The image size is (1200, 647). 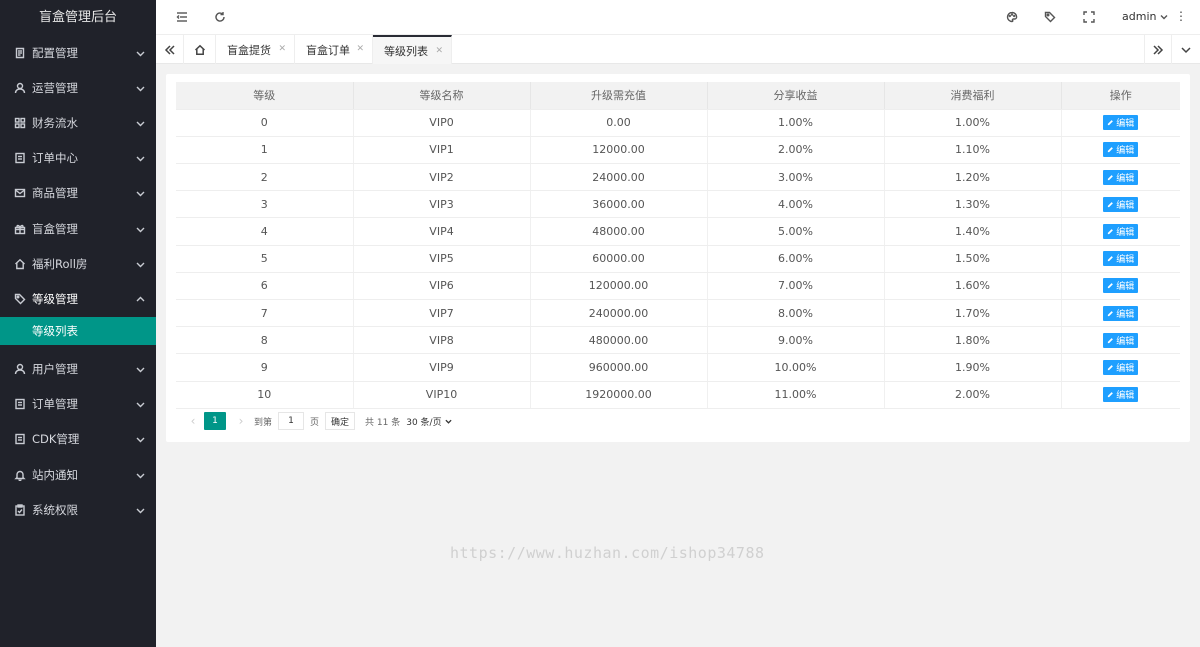 I want to click on sidebar-item: 系统权限, so click(x=78, y=509).